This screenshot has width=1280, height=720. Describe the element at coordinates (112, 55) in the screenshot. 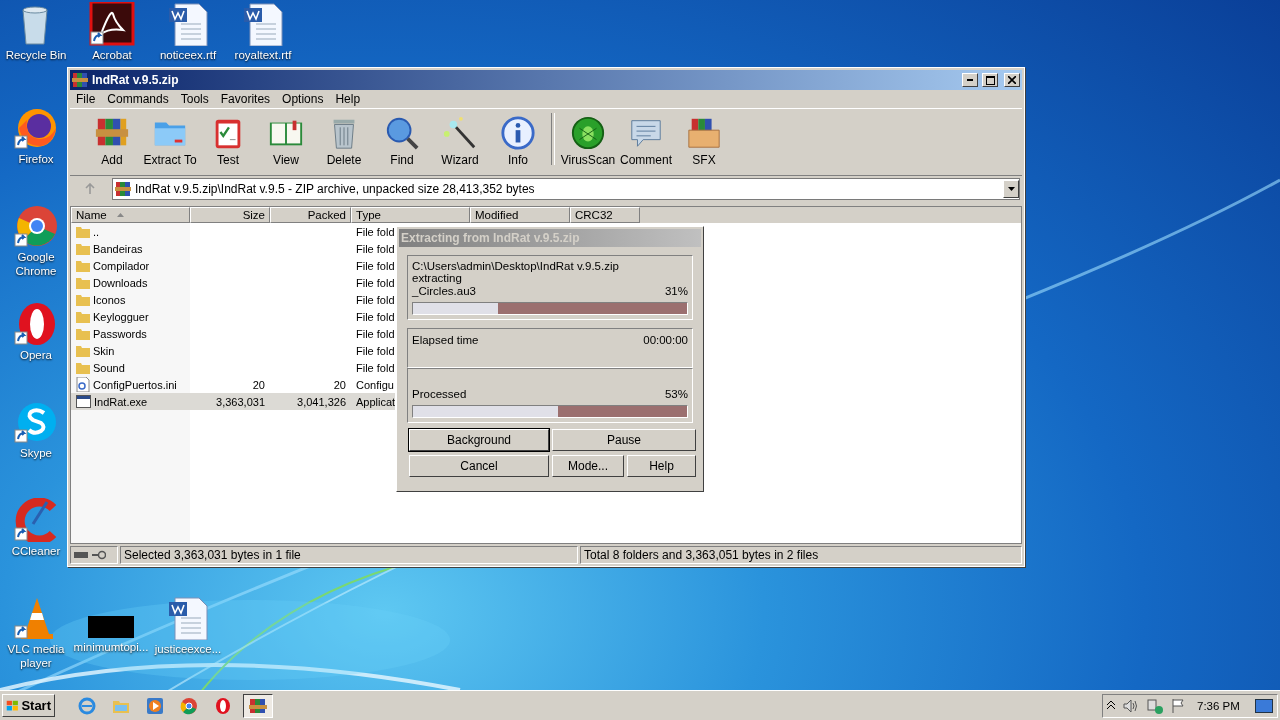

I see `desktop-icon-label: Acrobat` at that location.